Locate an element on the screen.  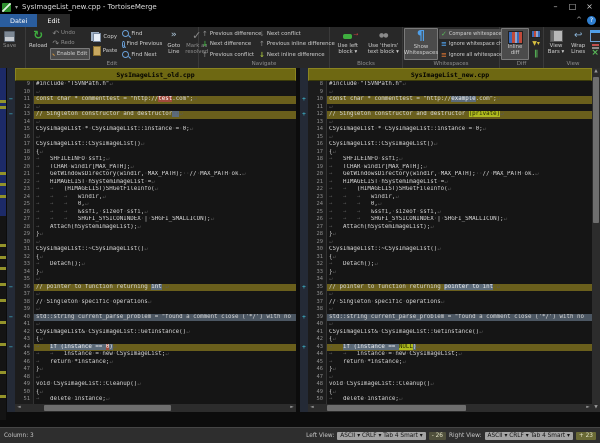
vertical-scrollbar: ▲ ▼ is located at coordinates (596, 240).